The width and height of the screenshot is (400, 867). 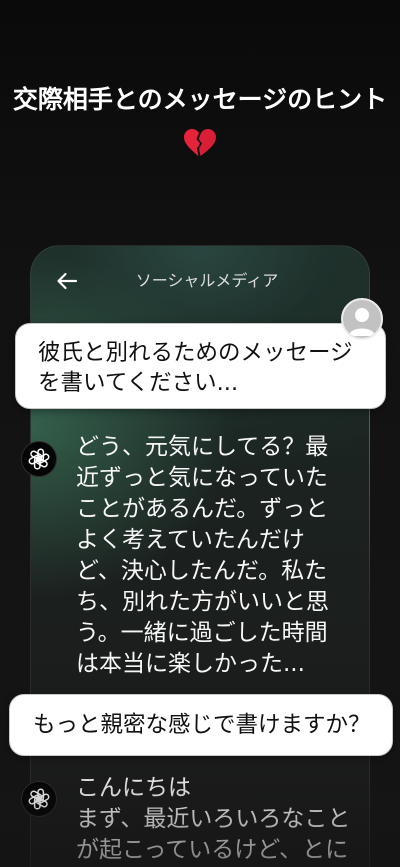 What do you see at coordinates (202, 509) in the screenshot?
I see `reply-line: ことがあるんだ。ずっと` at bounding box center [202, 509].